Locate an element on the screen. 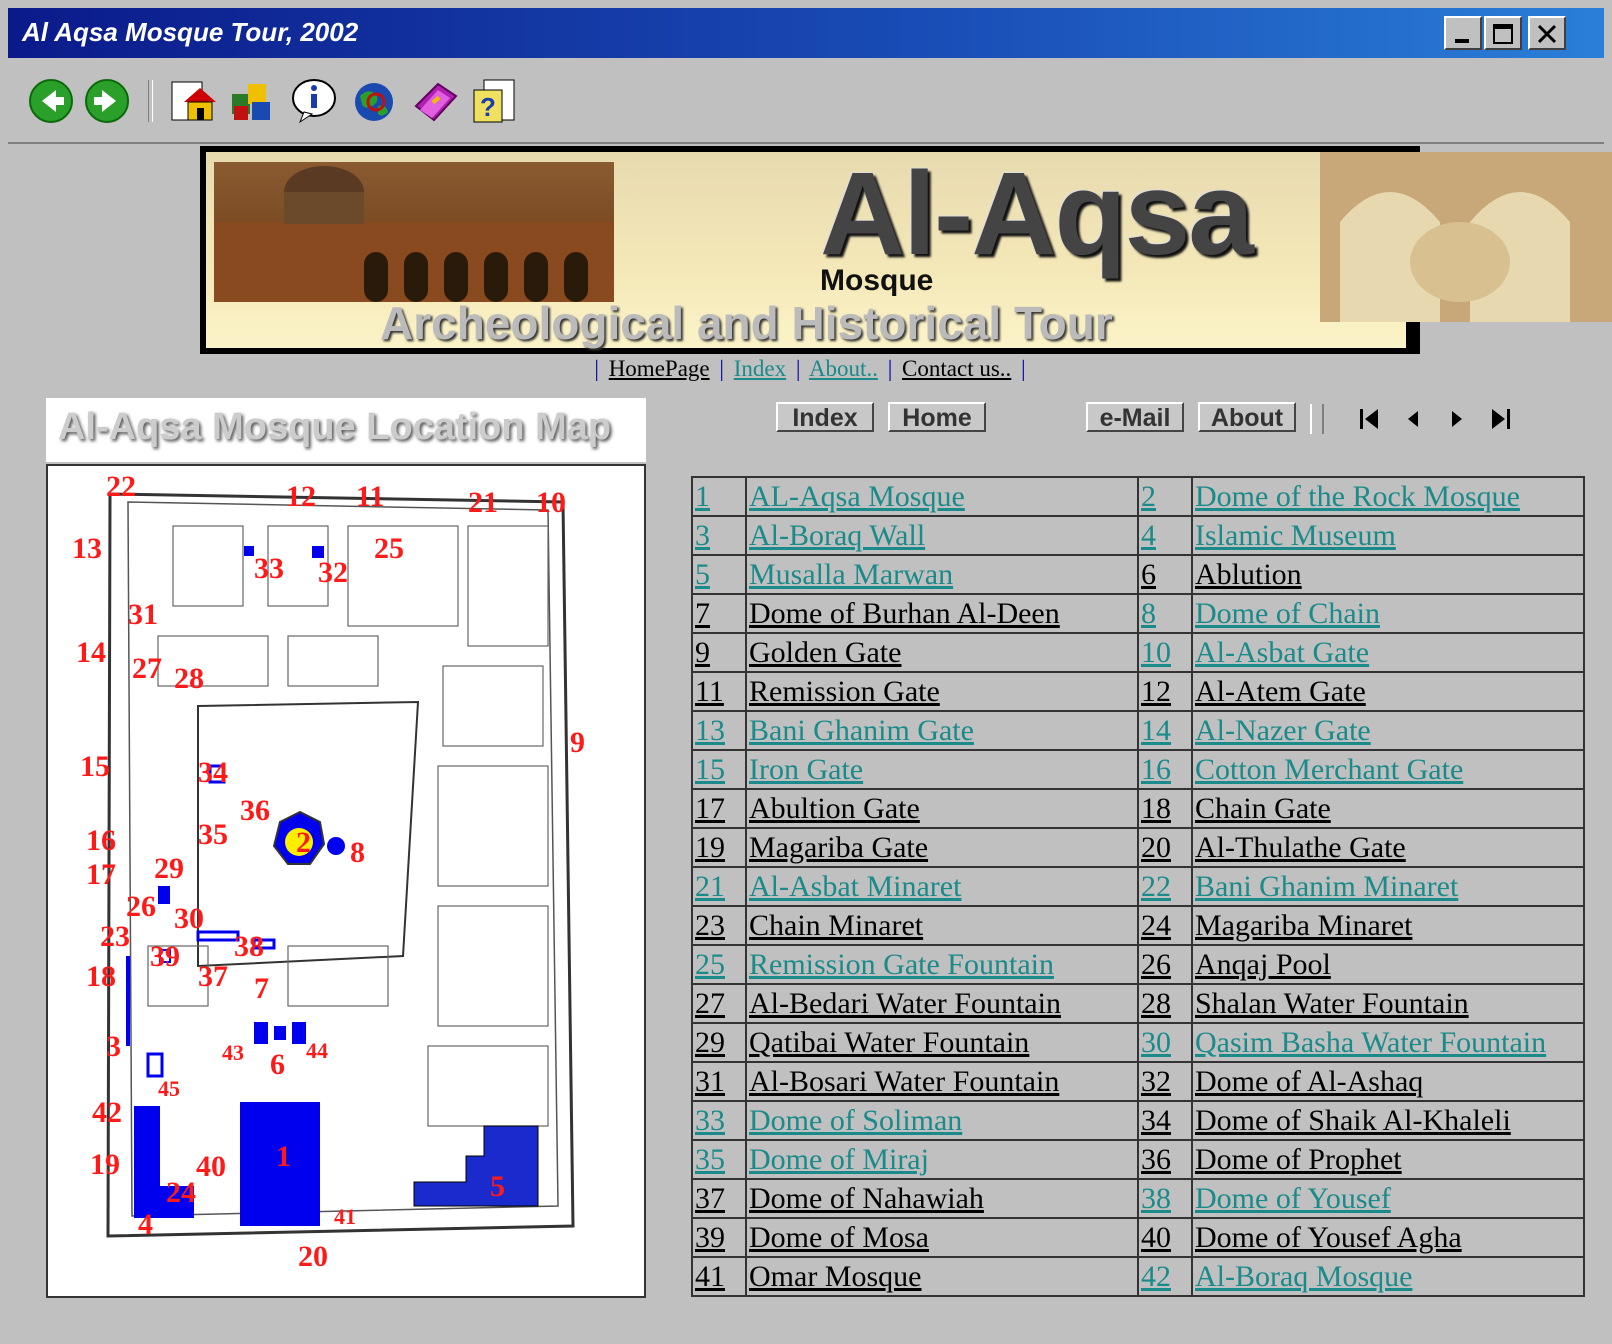 The image size is (1612, 1344). location-number-link: 32 is located at coordinates (1156, 1081).